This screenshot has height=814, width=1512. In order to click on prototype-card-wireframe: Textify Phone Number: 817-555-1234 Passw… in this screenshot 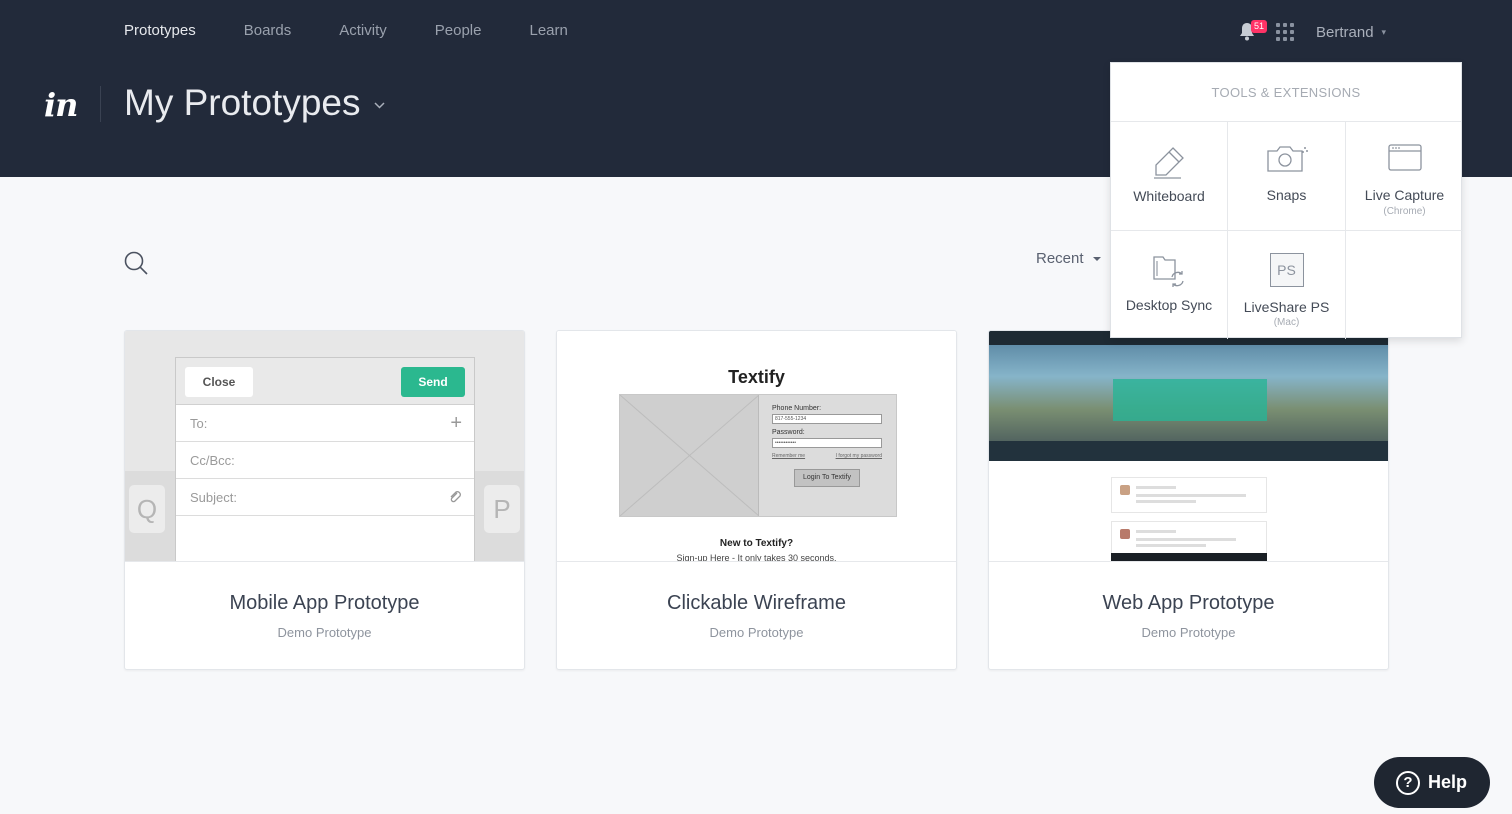, I will do `click(756, 500)`.